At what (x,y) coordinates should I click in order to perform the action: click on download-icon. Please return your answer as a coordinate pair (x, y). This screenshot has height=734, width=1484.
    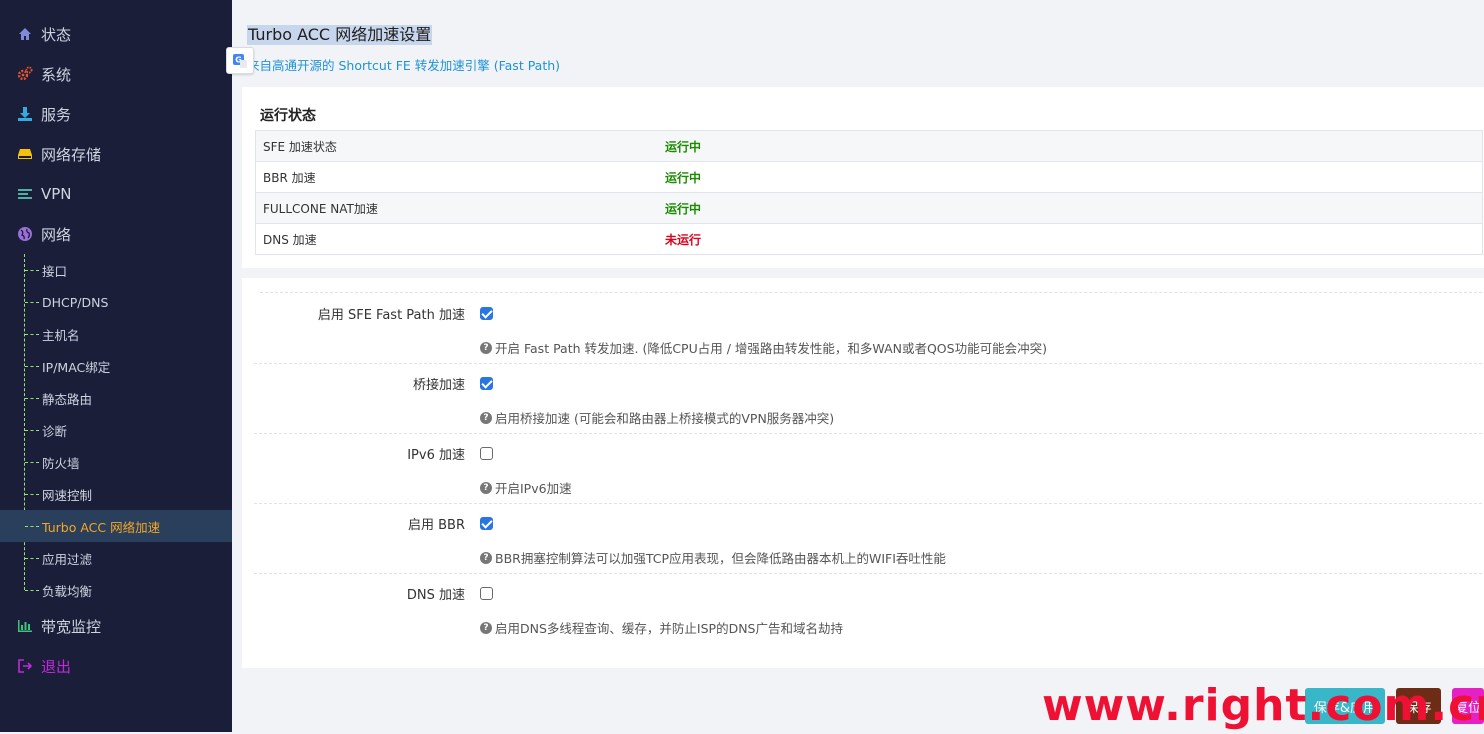
    Looking at the image, I should click on (25, 114).